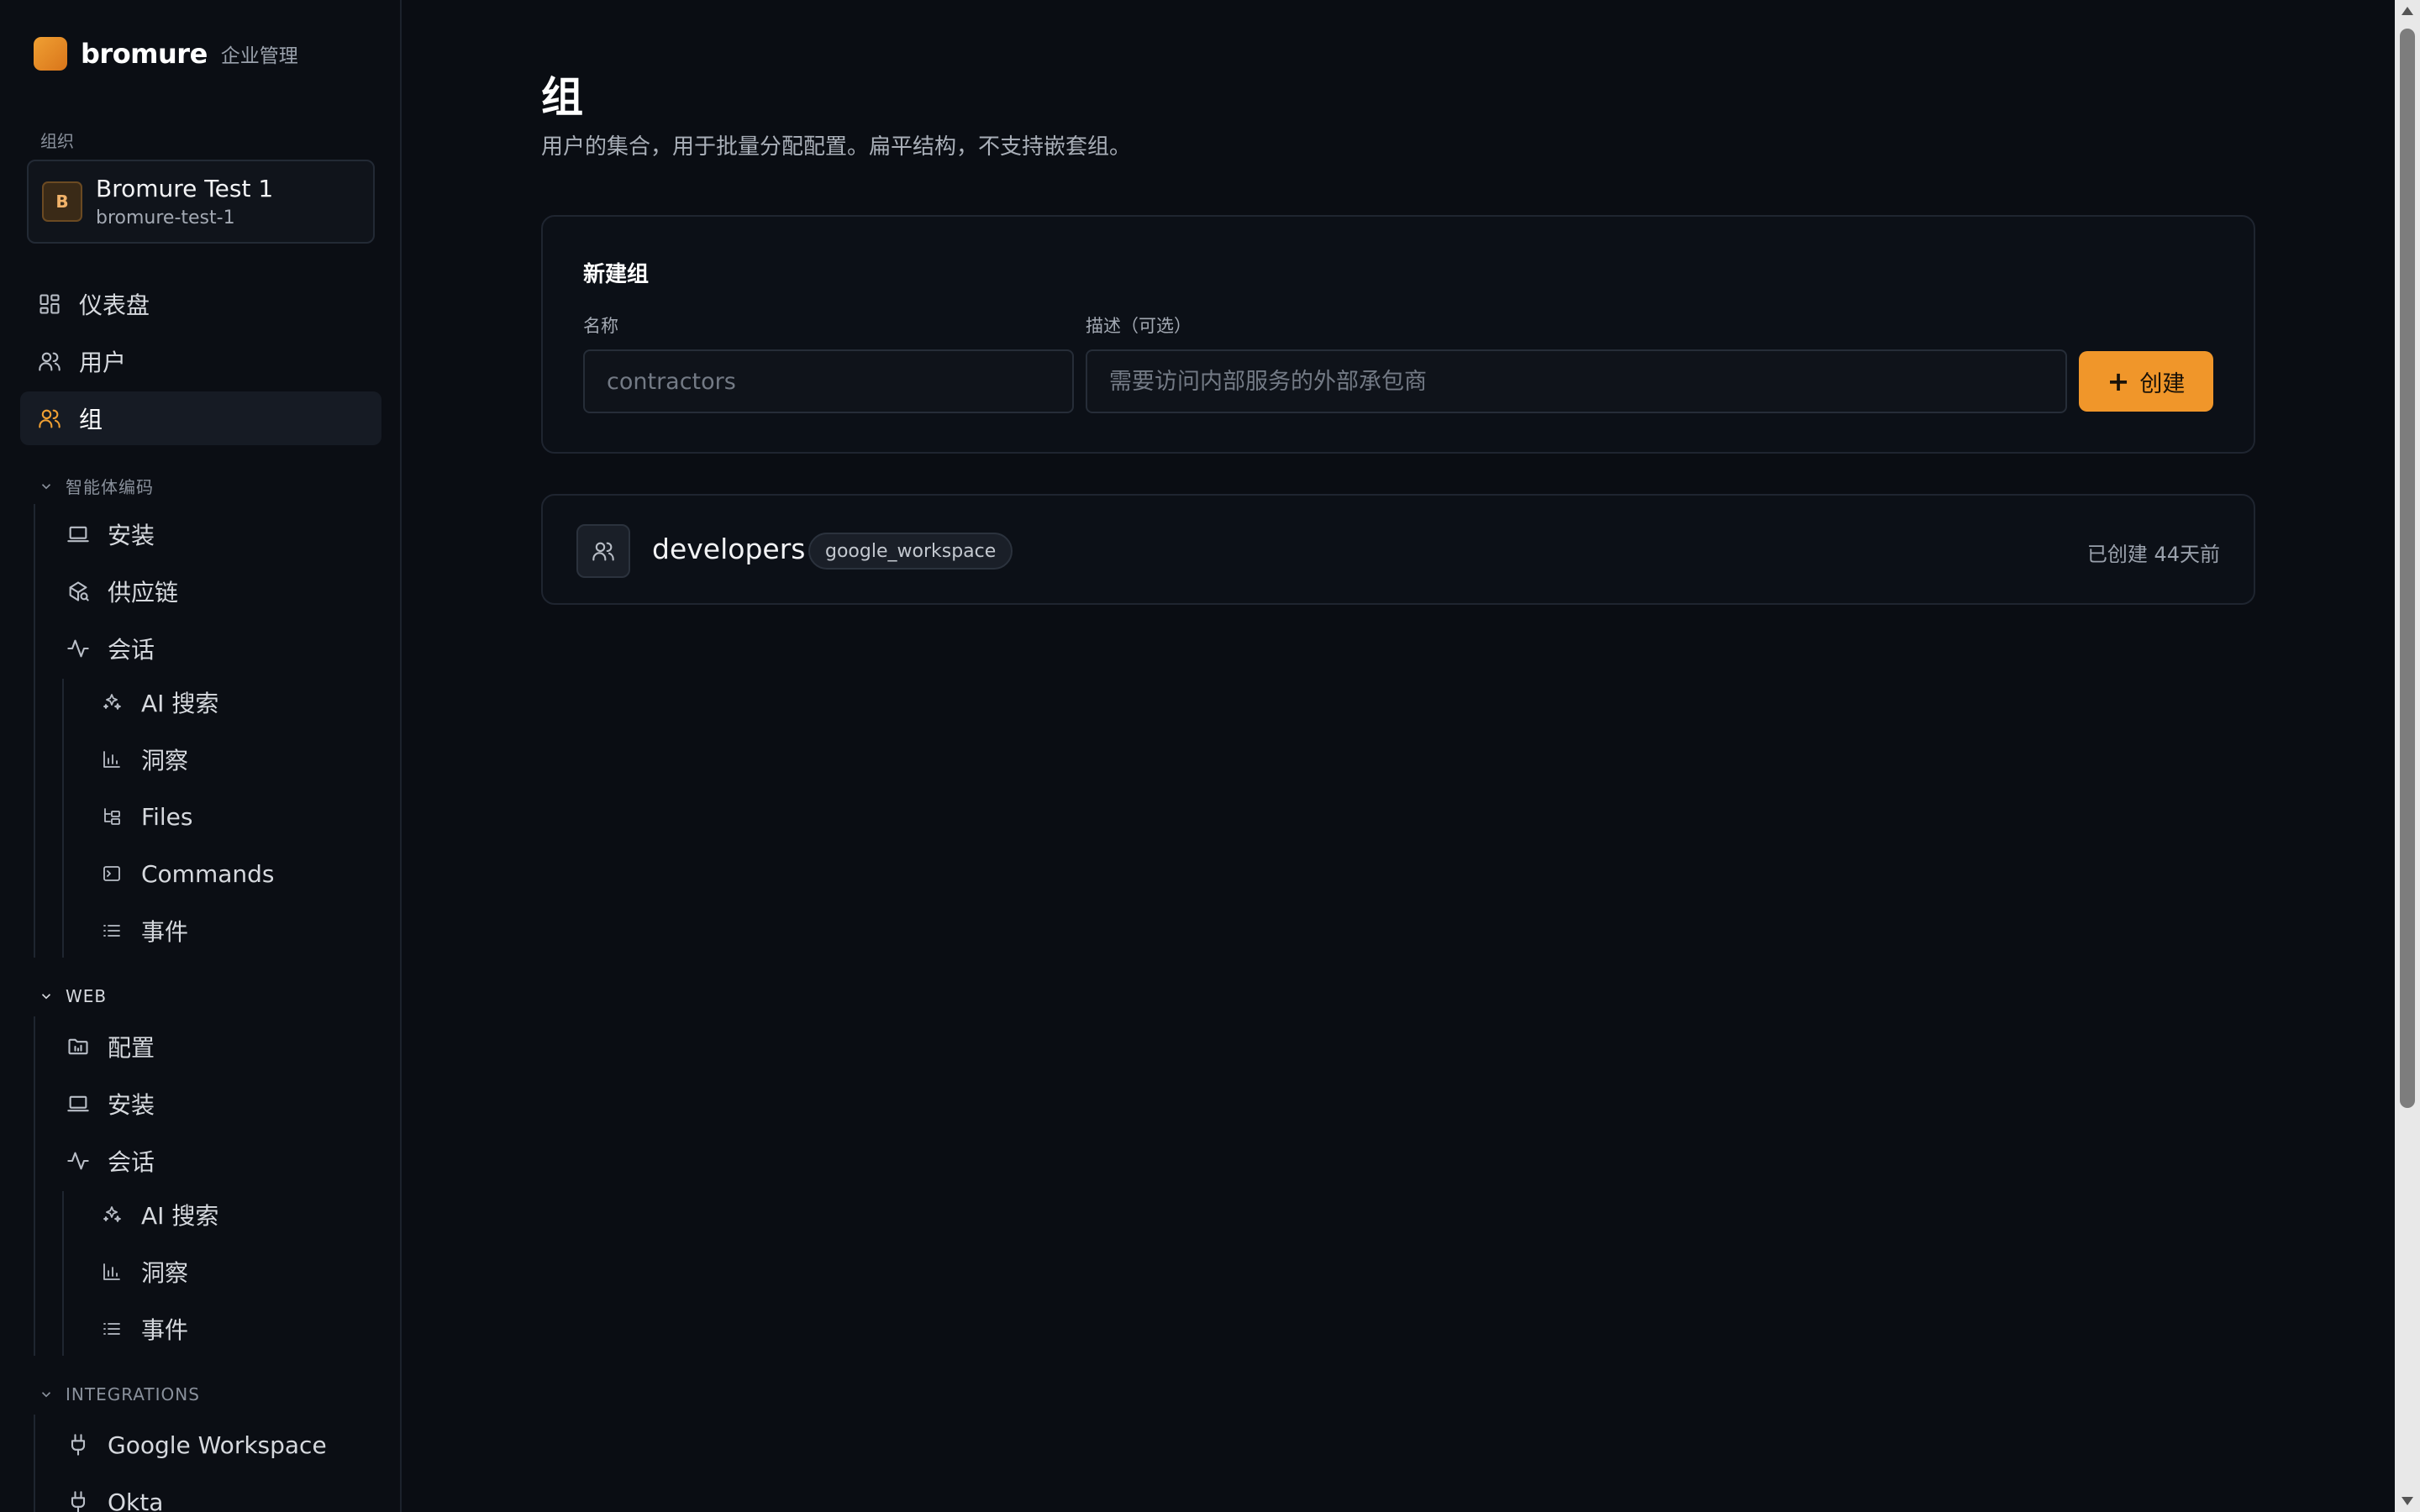  What do you see at coordinates (144, 54) in the screenshot?
I see `brand-name: bromure` at bounding box center [144, 54].